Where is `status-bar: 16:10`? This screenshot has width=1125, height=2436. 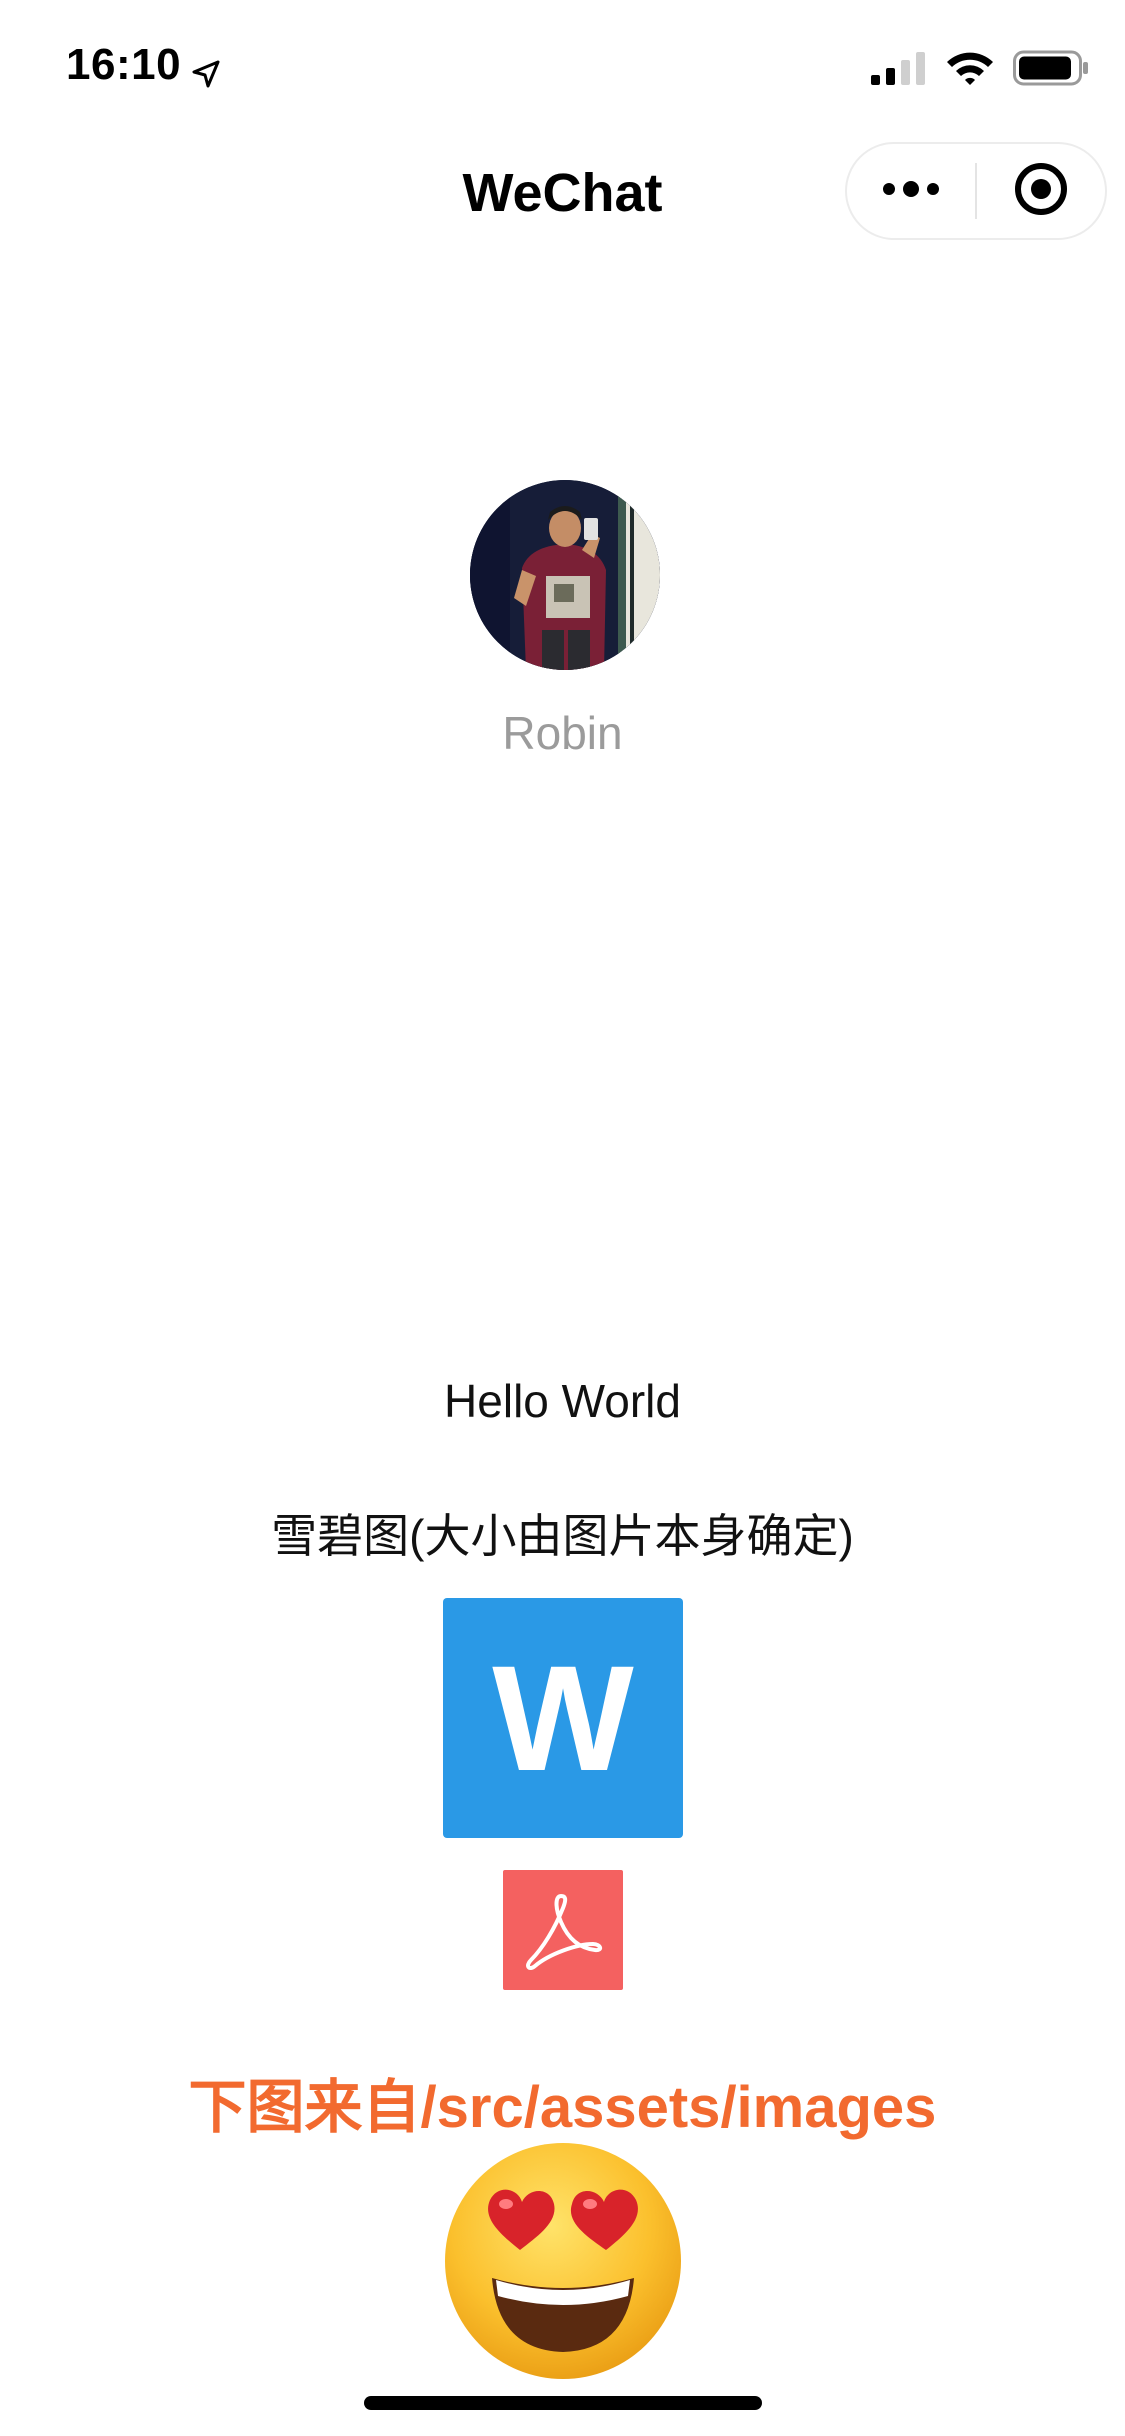 status-bar: 16:10 is located at coordinates (562, 66).